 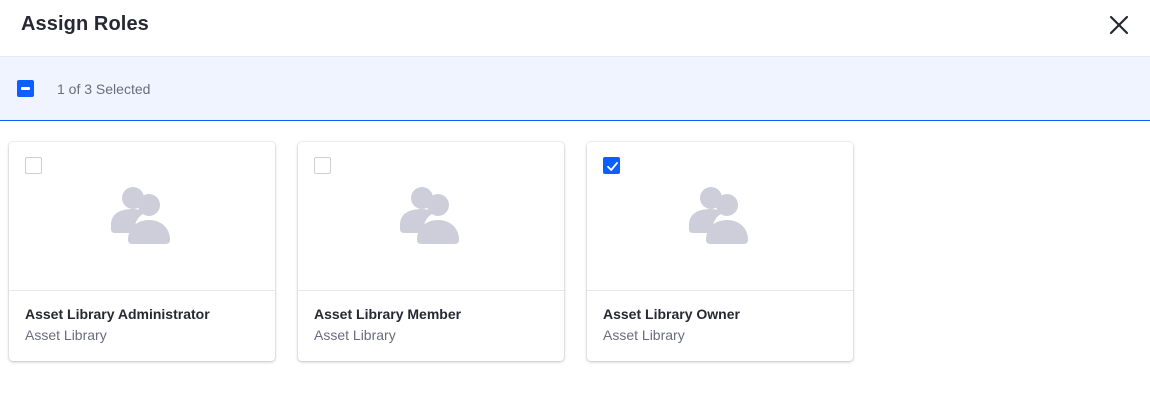 I want to click on indeterminate-icon, so click(x=25, y=88).